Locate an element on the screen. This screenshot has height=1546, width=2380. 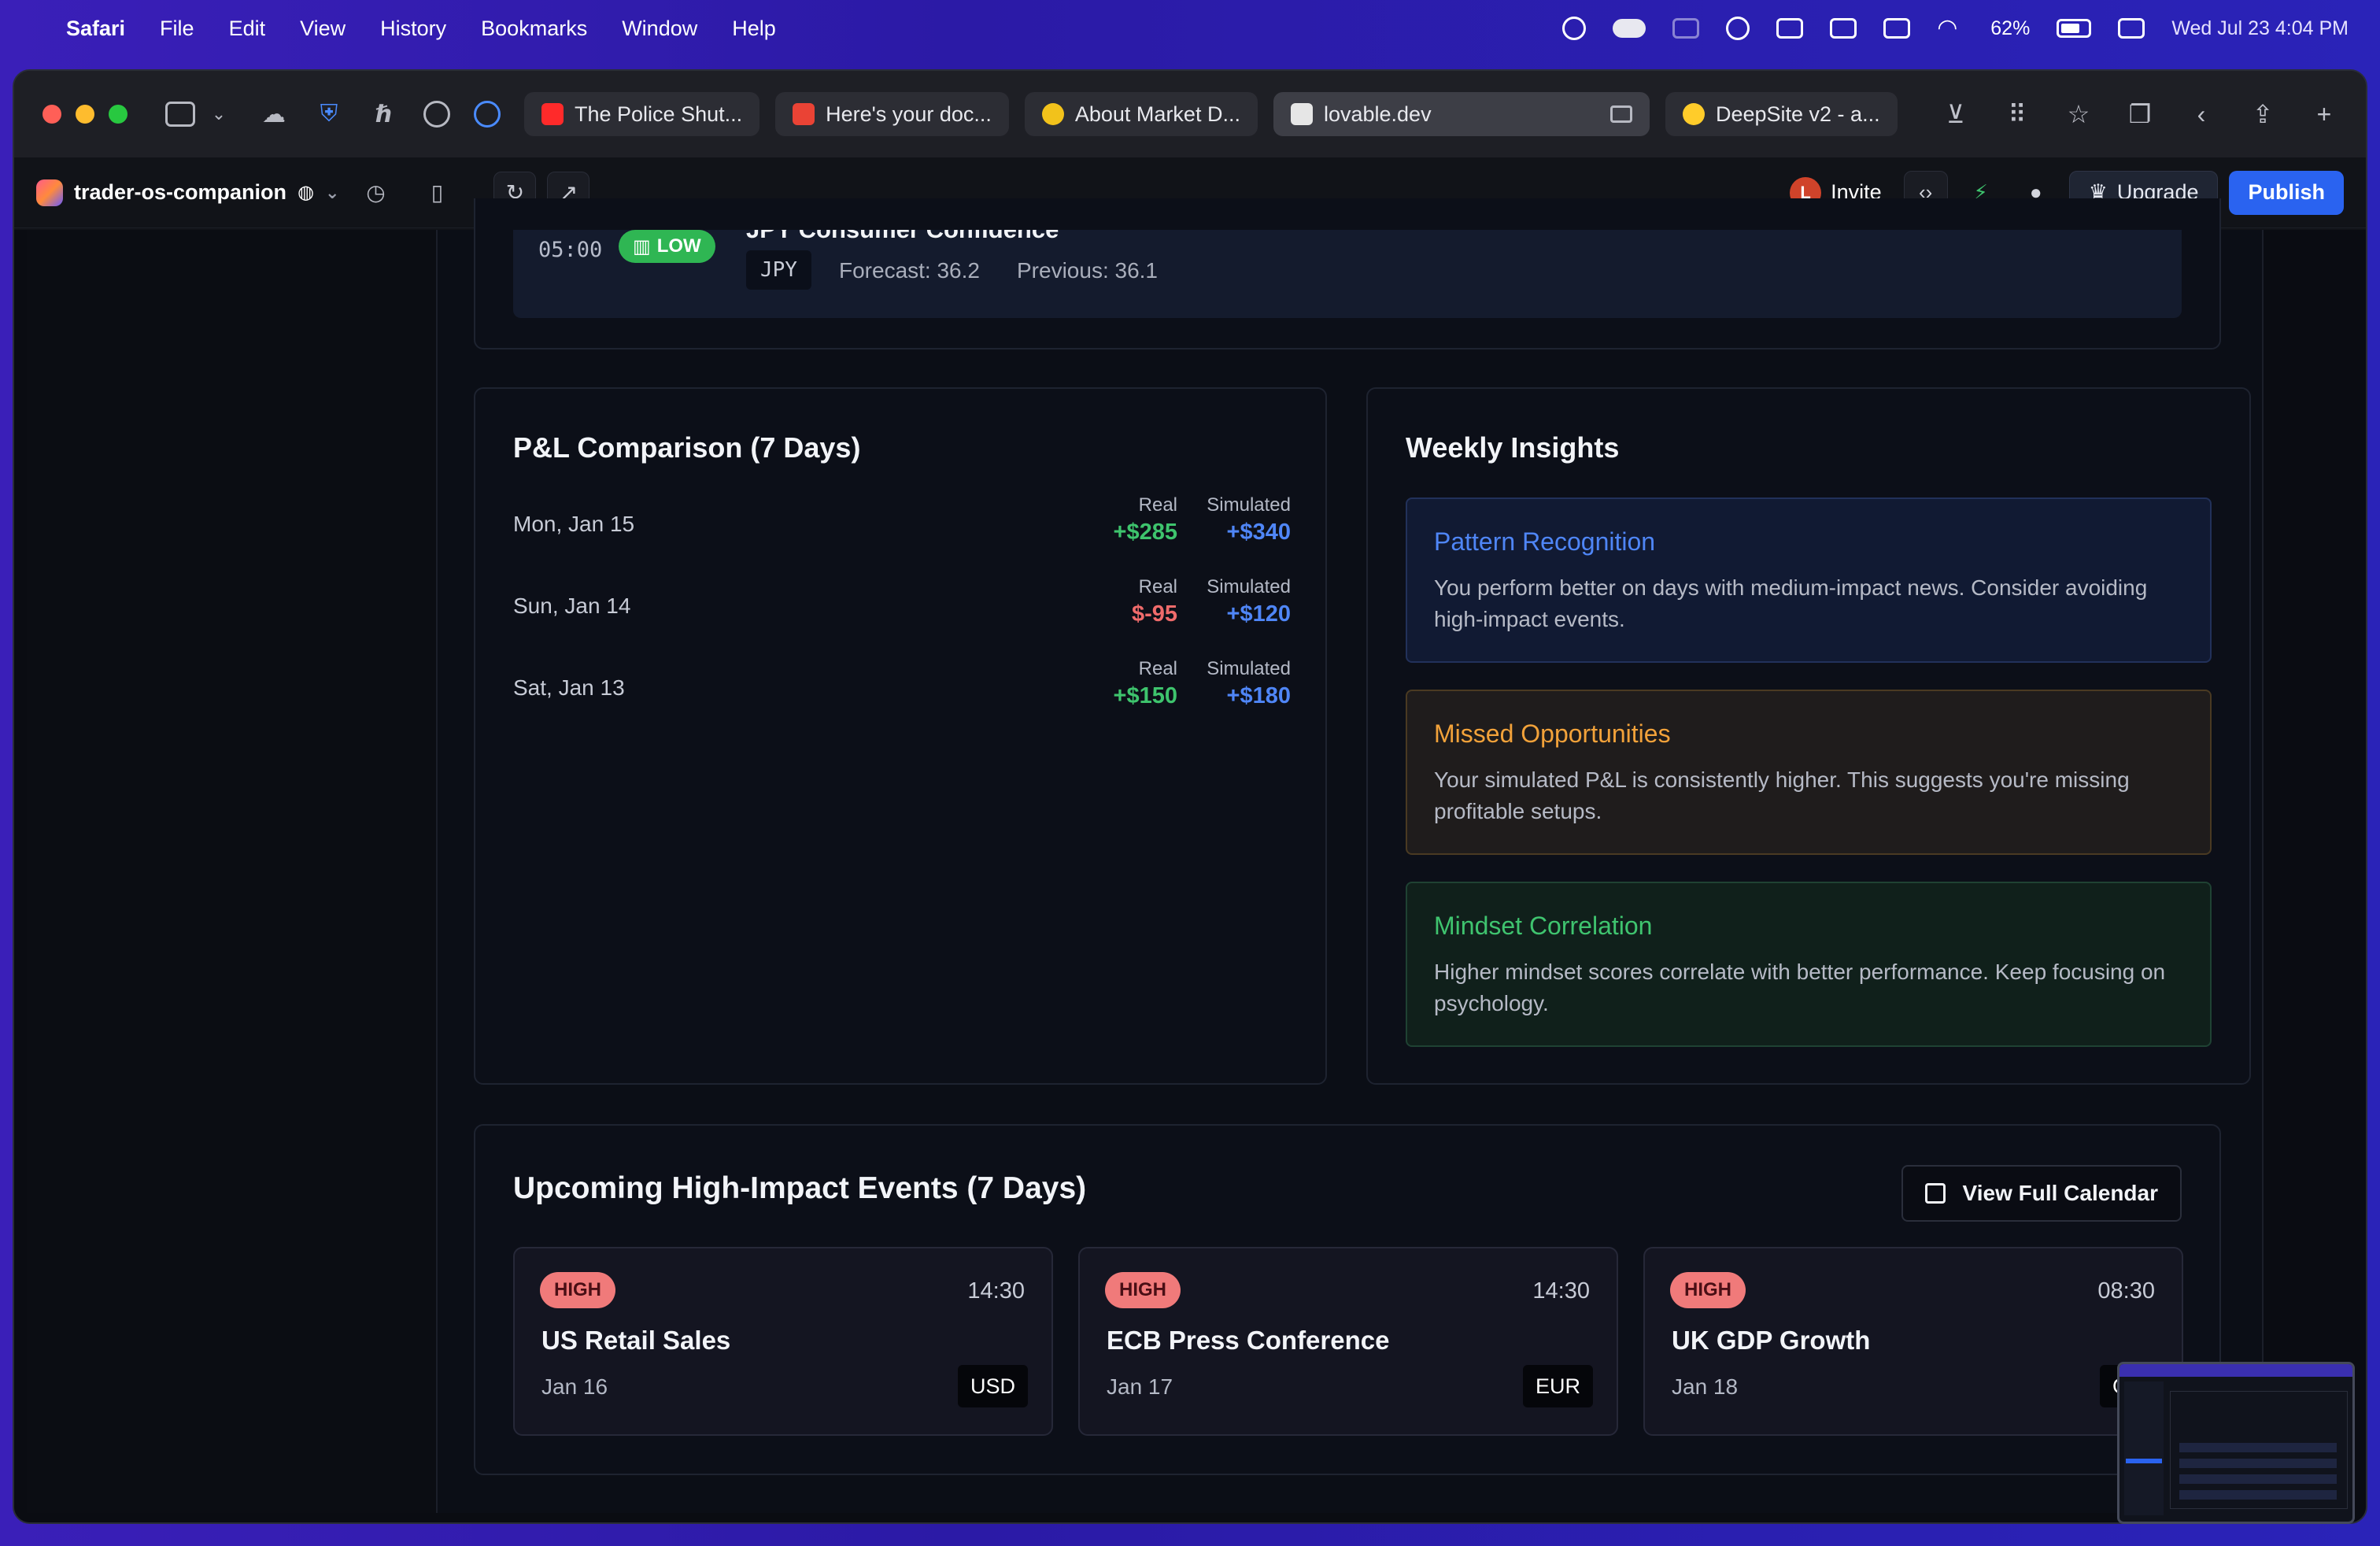
card-title: Weekly Insights is located at coordinates (1513, 447).